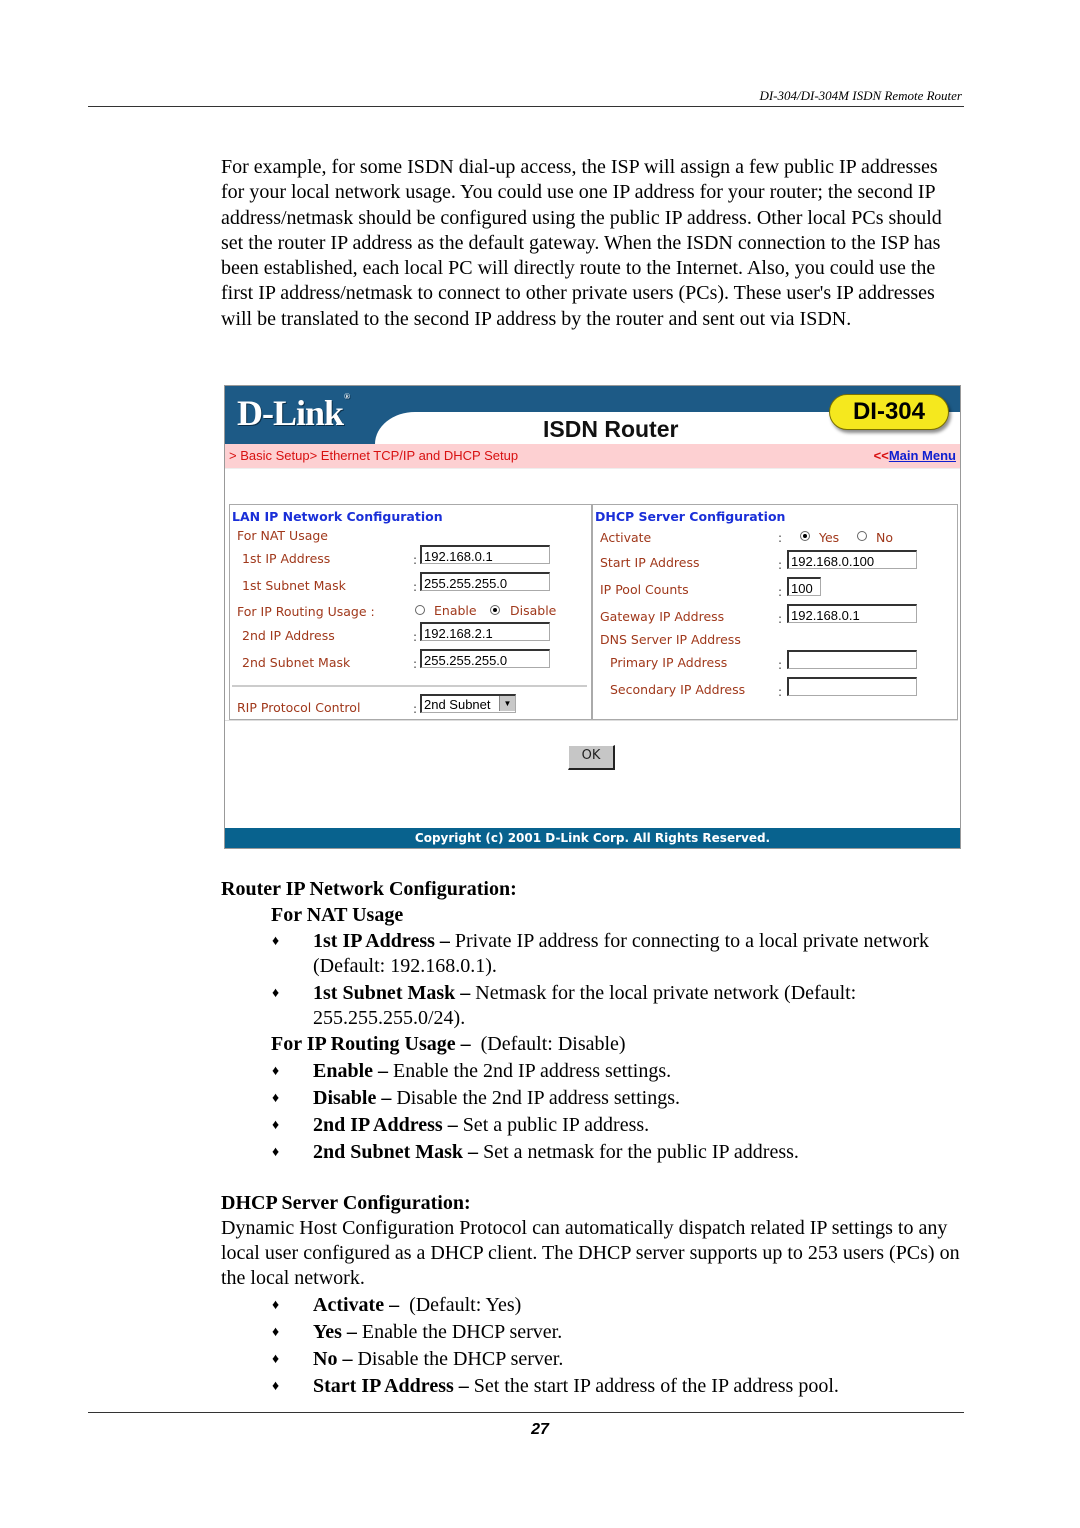 Image resolution: width=1080 pixels, height=1528 pixels. I want to click on bullet-term: 1st IP Address –, so click(381, 941).